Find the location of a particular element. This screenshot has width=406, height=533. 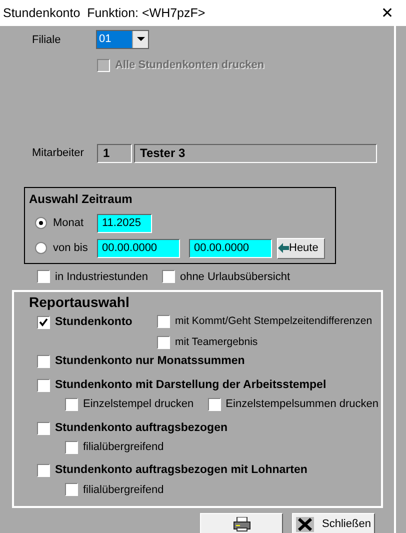

field-label: Filiale is located at coordinates (47, 40).